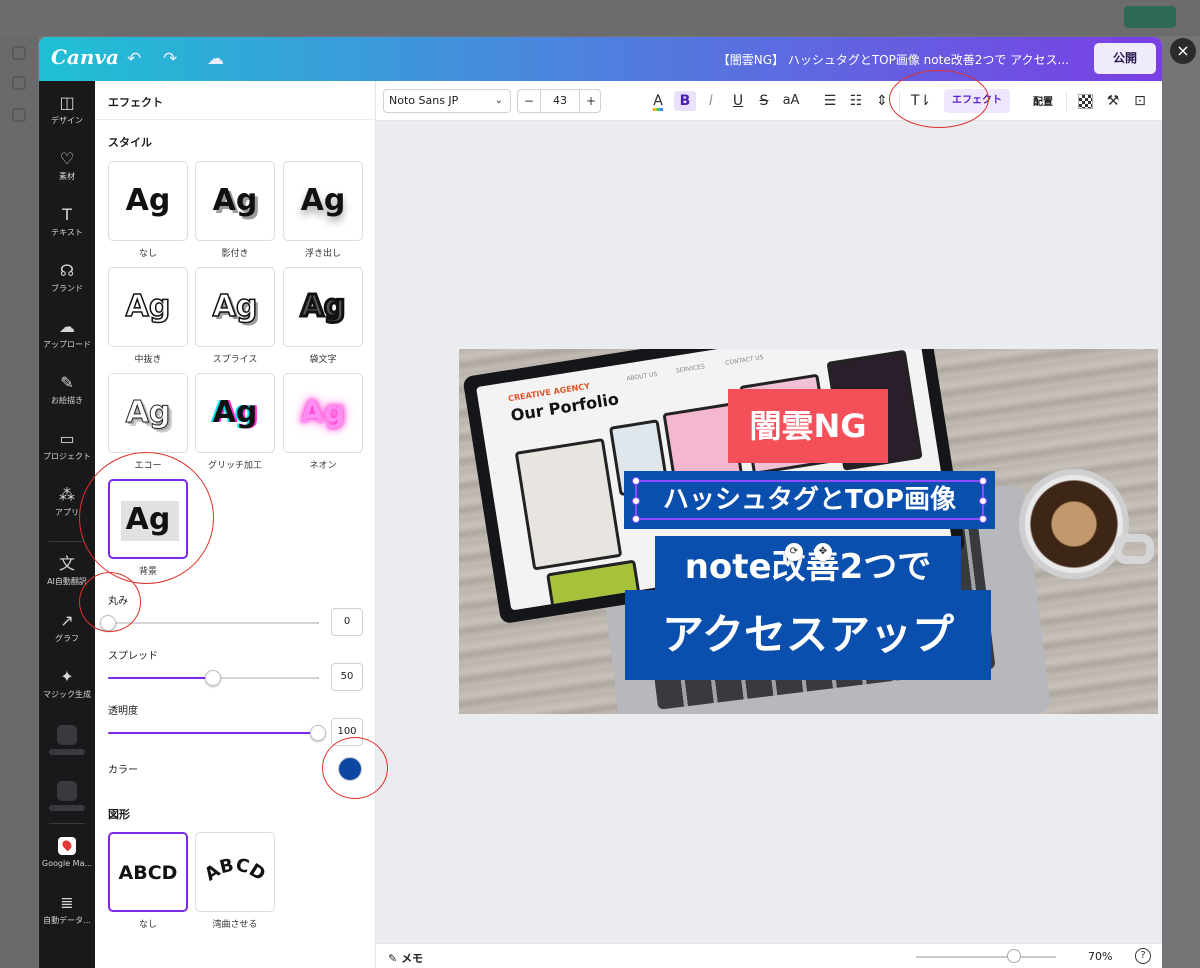 Image resolution: width=1200 pixels, height=968 pixels. What do you see at coordinates (529, 101) in the screenshot?
I see `font-size-decrease-button: −` at bounding box center [529, 101].